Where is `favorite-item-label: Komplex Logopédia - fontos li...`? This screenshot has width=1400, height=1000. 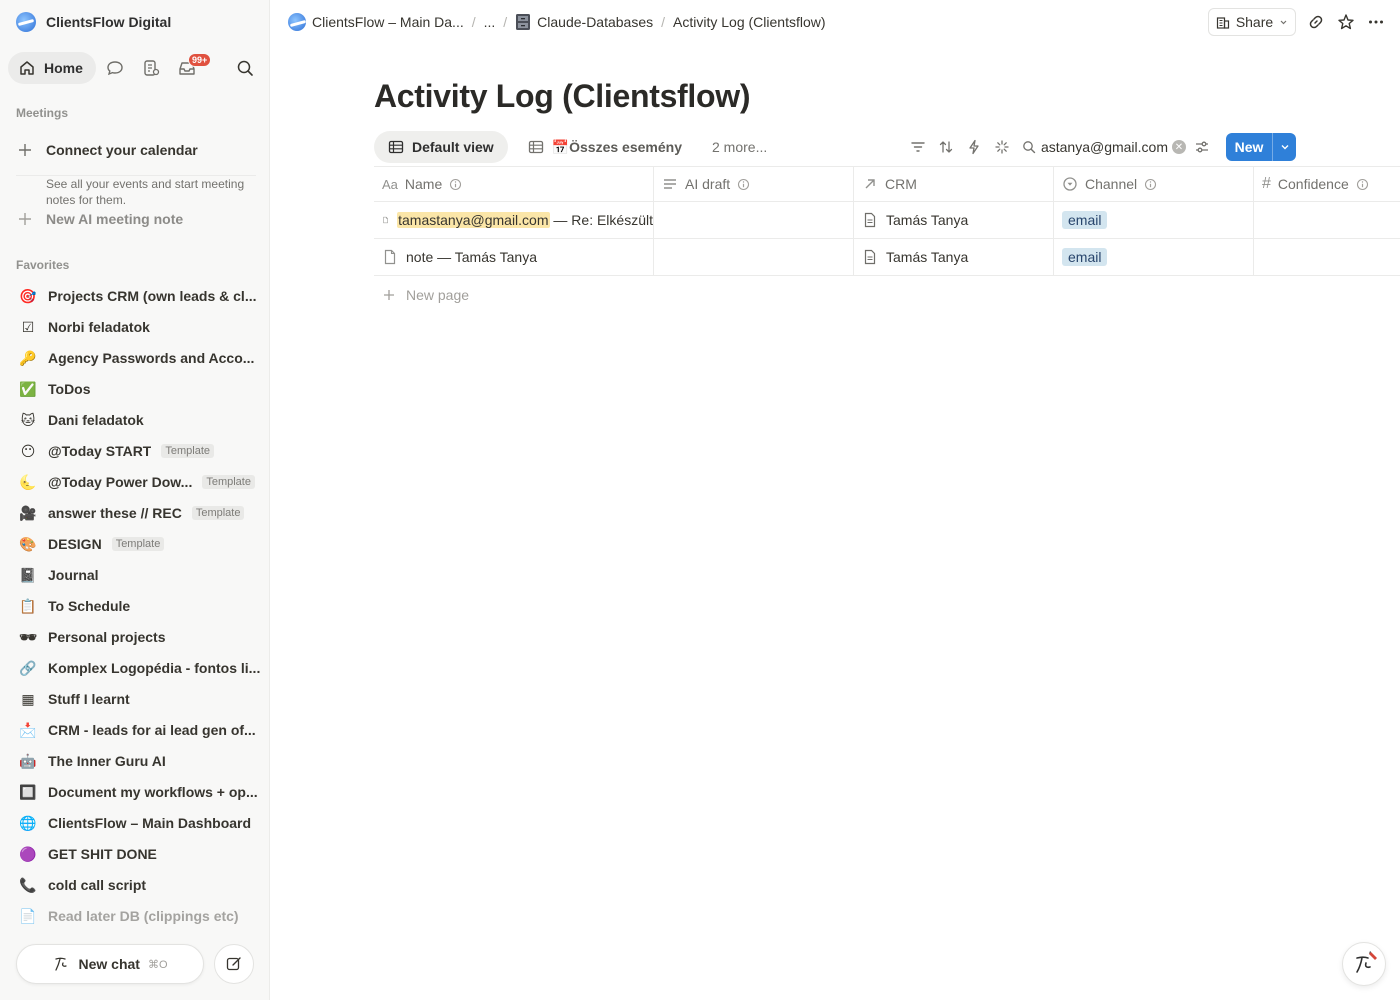
favorite-item-label: Komplex Logopédia - fontos li... is located at coordinates (154, 668).